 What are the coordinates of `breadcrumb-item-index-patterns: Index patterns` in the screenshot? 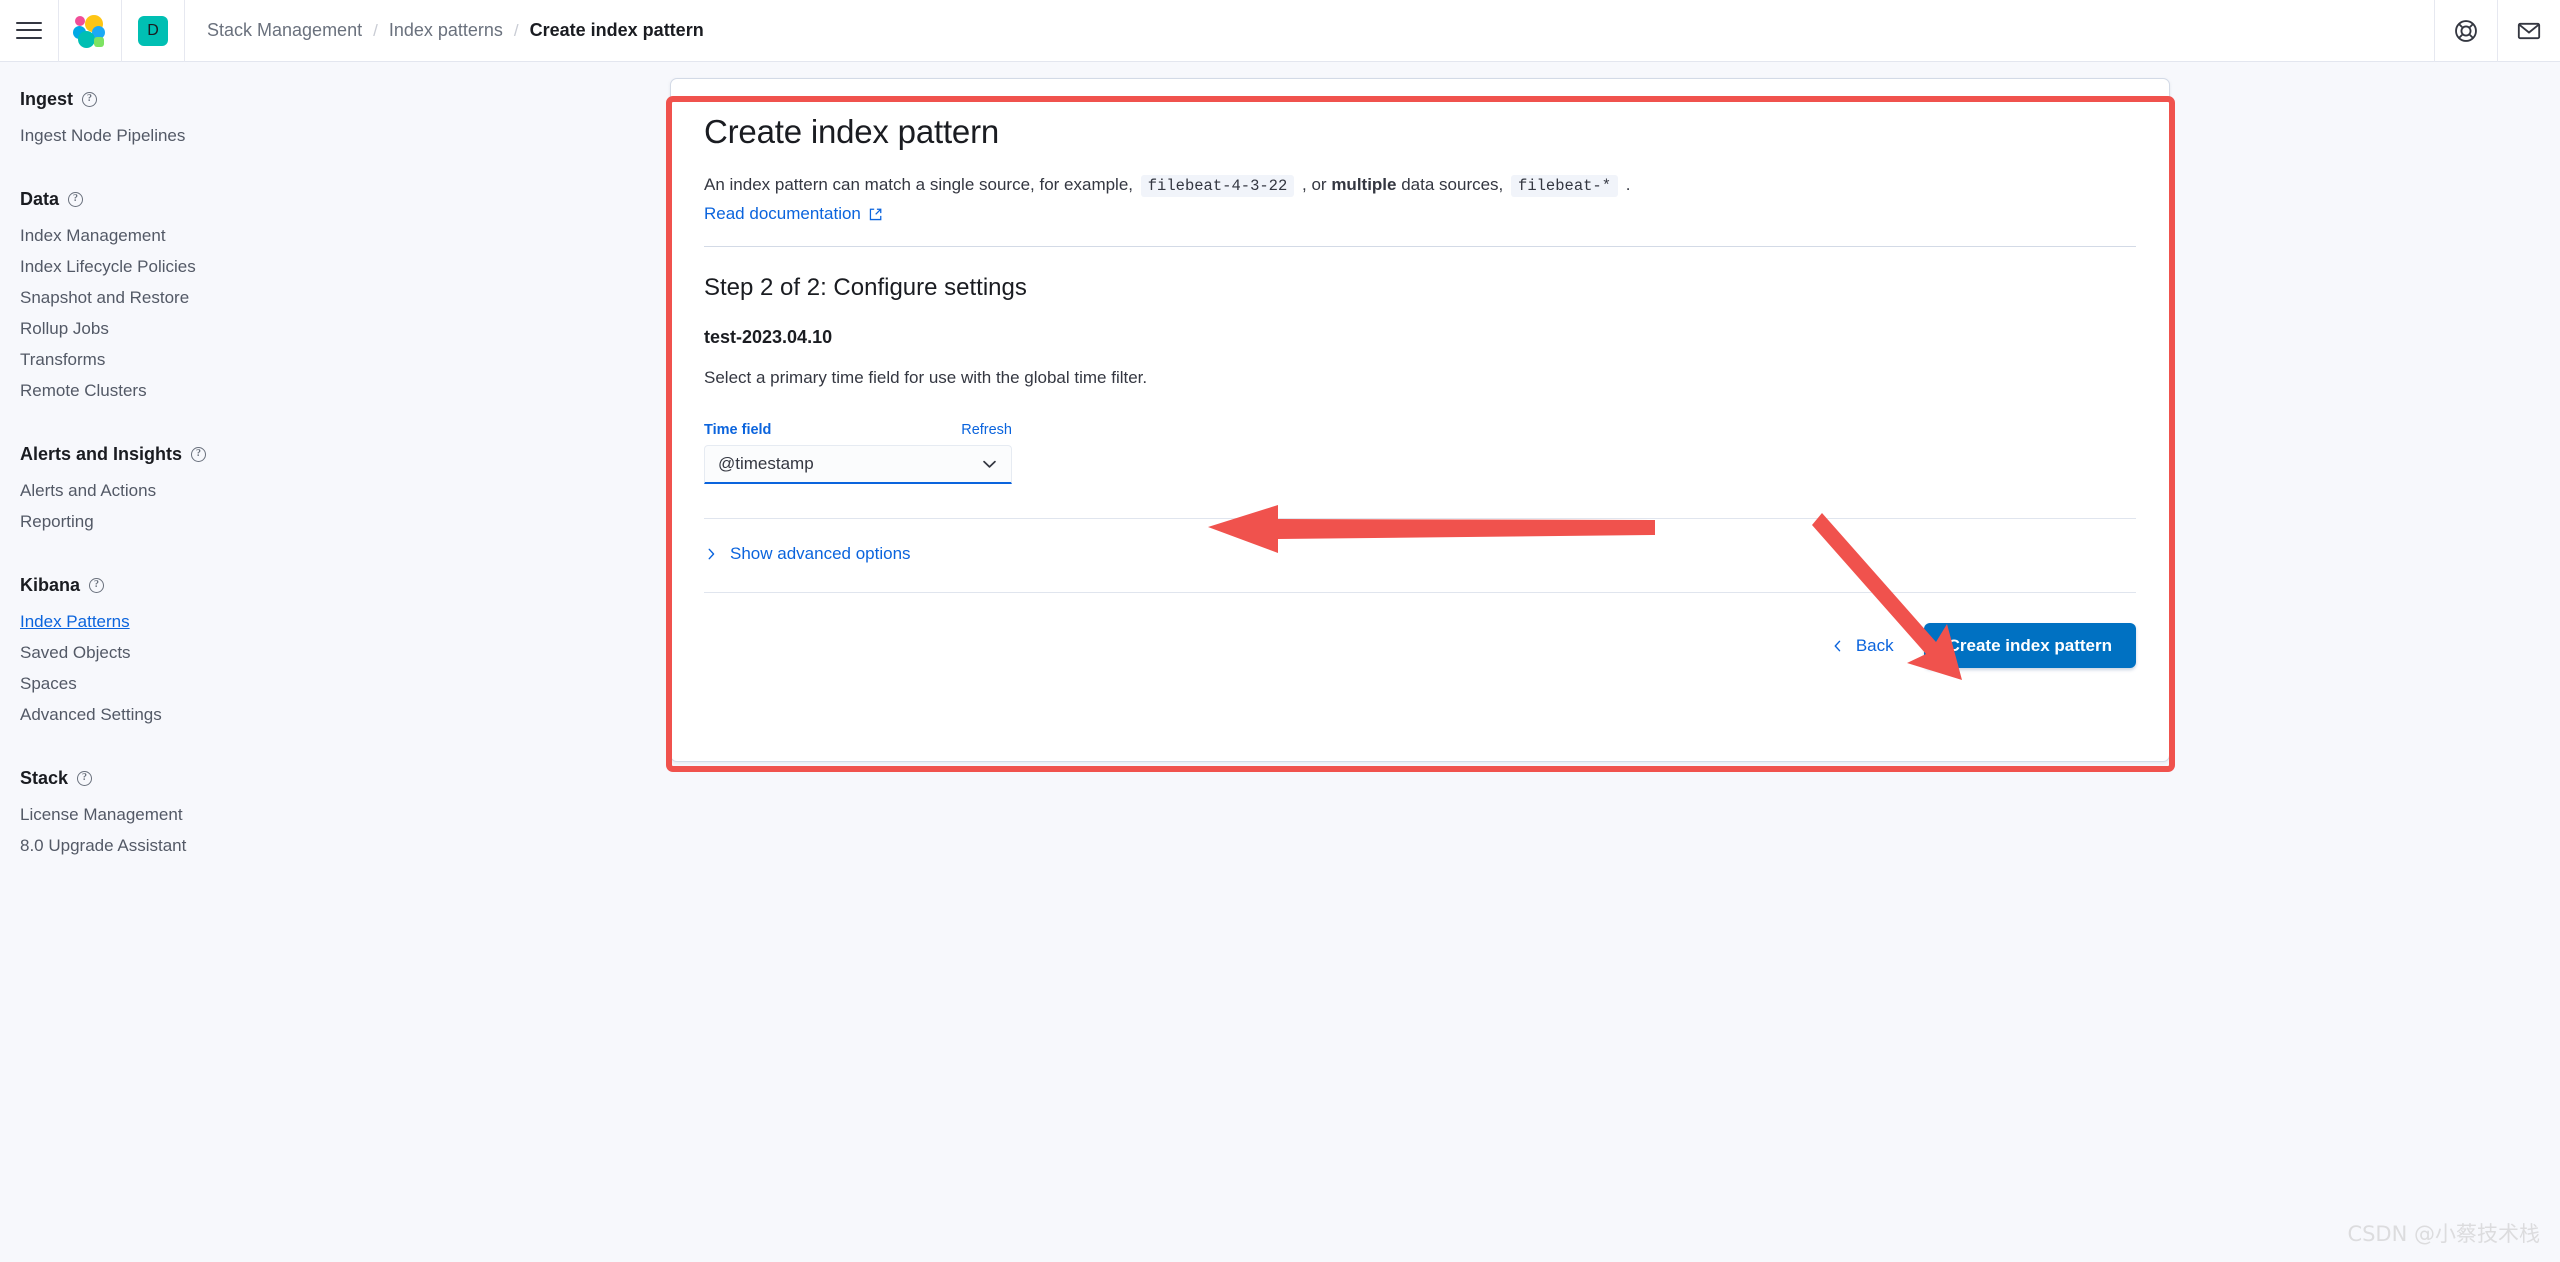 It's located at (446, 30).